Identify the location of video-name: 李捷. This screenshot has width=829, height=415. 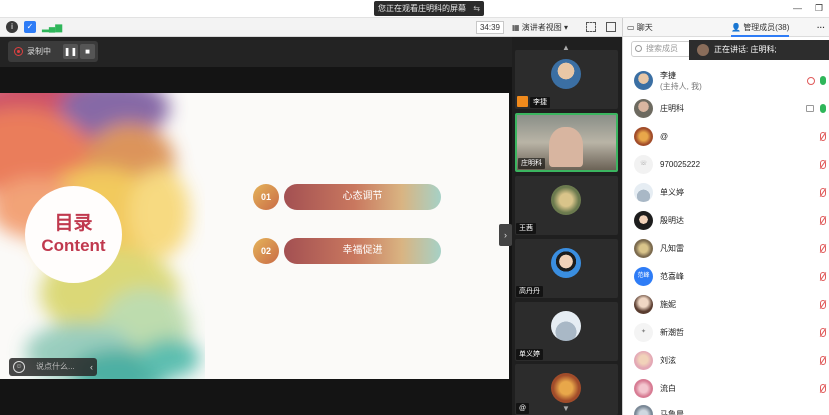
(540, 102).